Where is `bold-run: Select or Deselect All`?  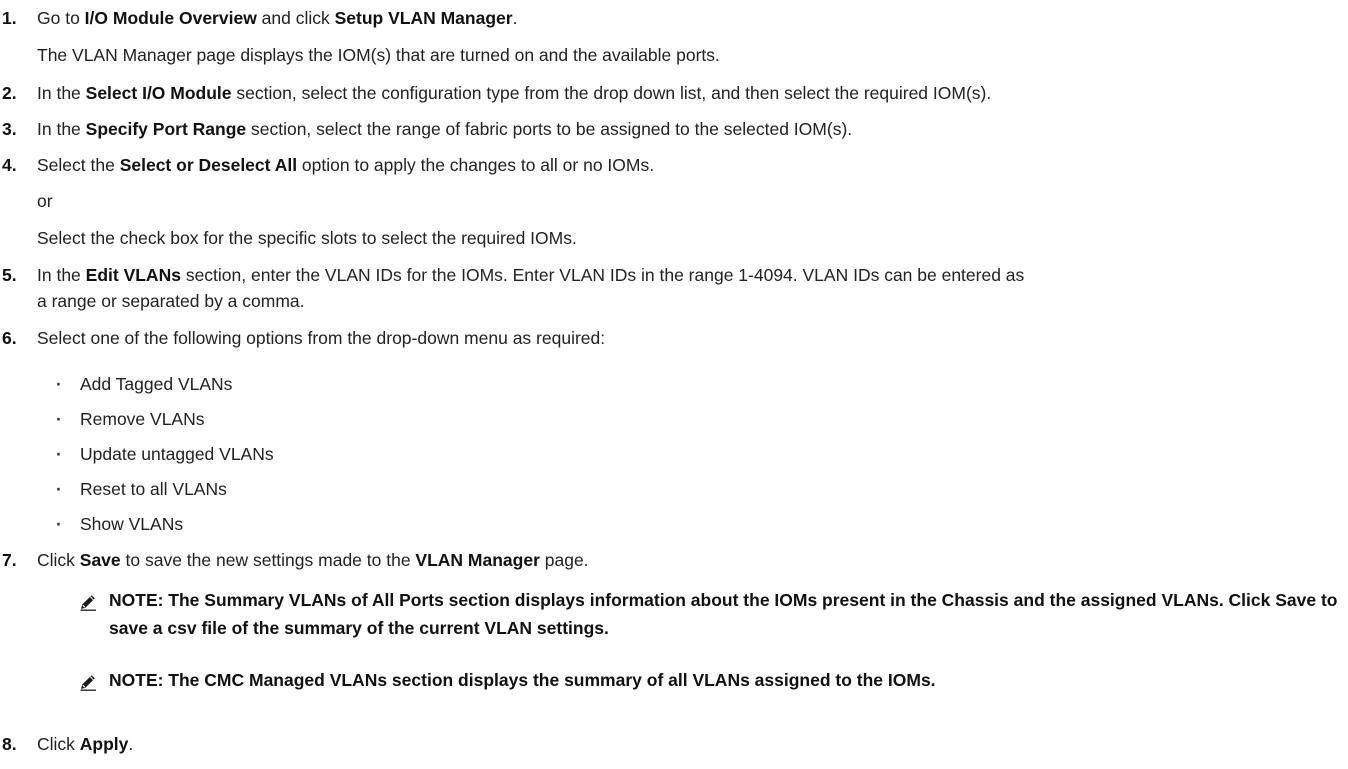
bold-run: Select or Deselect All is located at coordinates (208, 165).